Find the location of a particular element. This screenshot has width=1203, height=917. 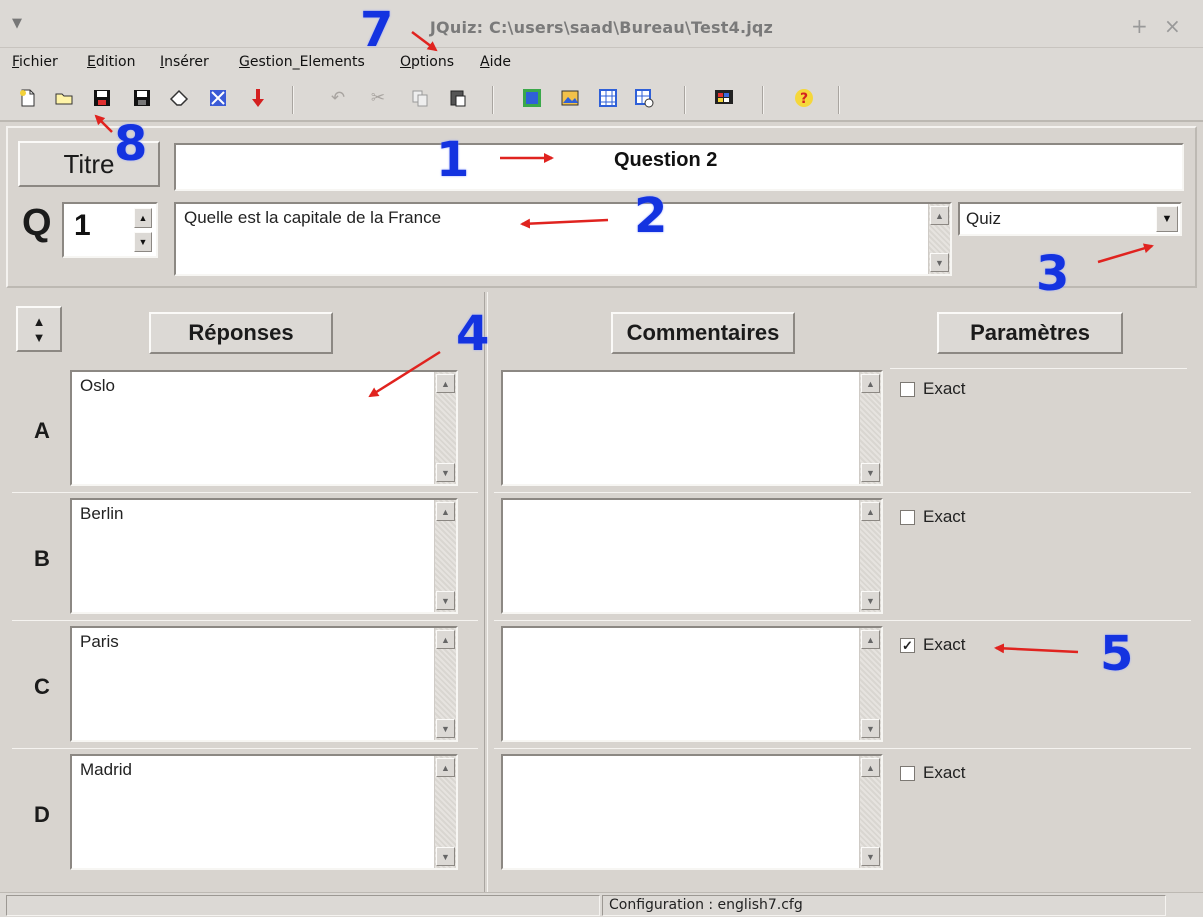

reorder-answers-button: ▲ ▼ is located at coordinates (39, 329).